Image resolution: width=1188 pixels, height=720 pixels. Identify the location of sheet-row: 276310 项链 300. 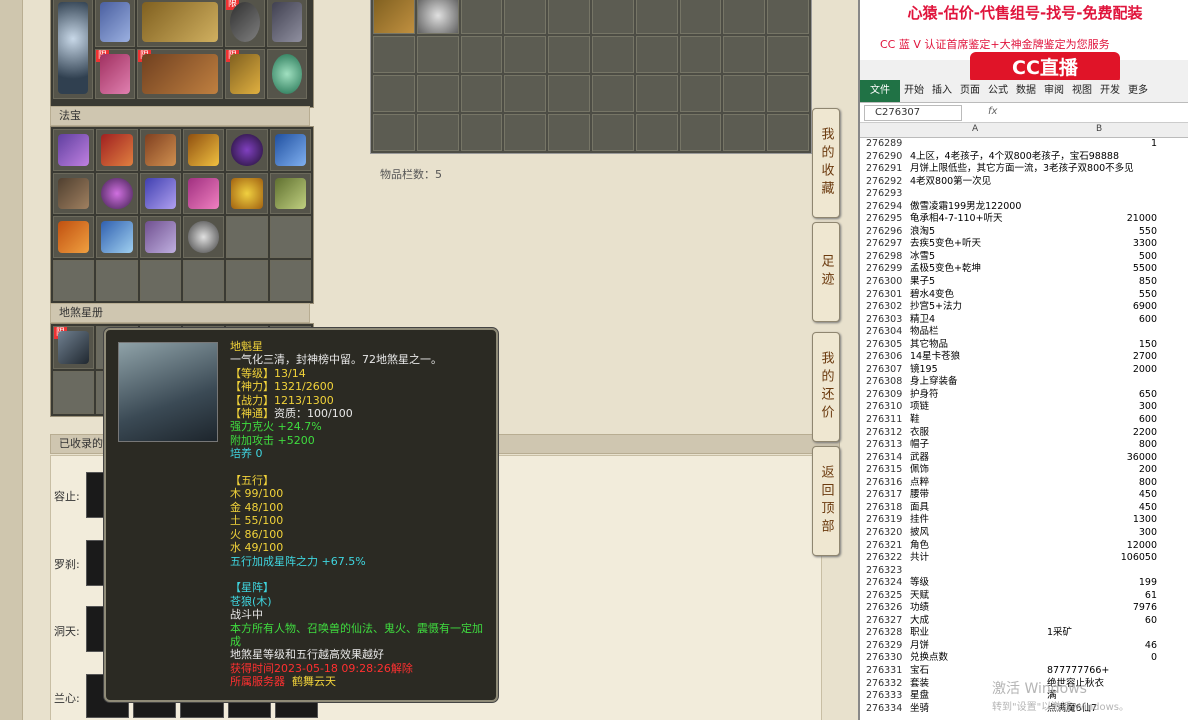
(1024, 407).